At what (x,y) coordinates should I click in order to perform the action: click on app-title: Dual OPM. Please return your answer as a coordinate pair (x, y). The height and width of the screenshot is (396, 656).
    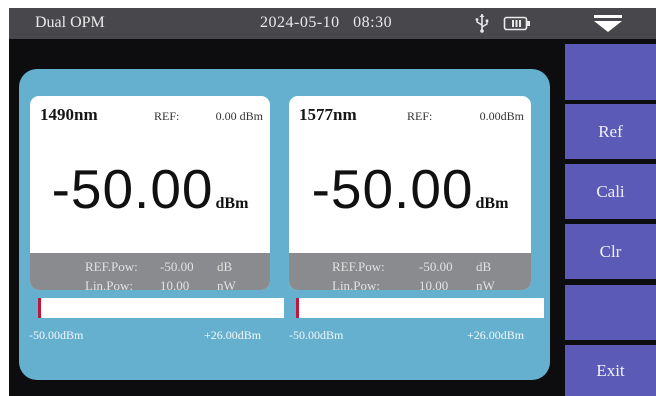
    Looking at the image, I should click on (70, 22).